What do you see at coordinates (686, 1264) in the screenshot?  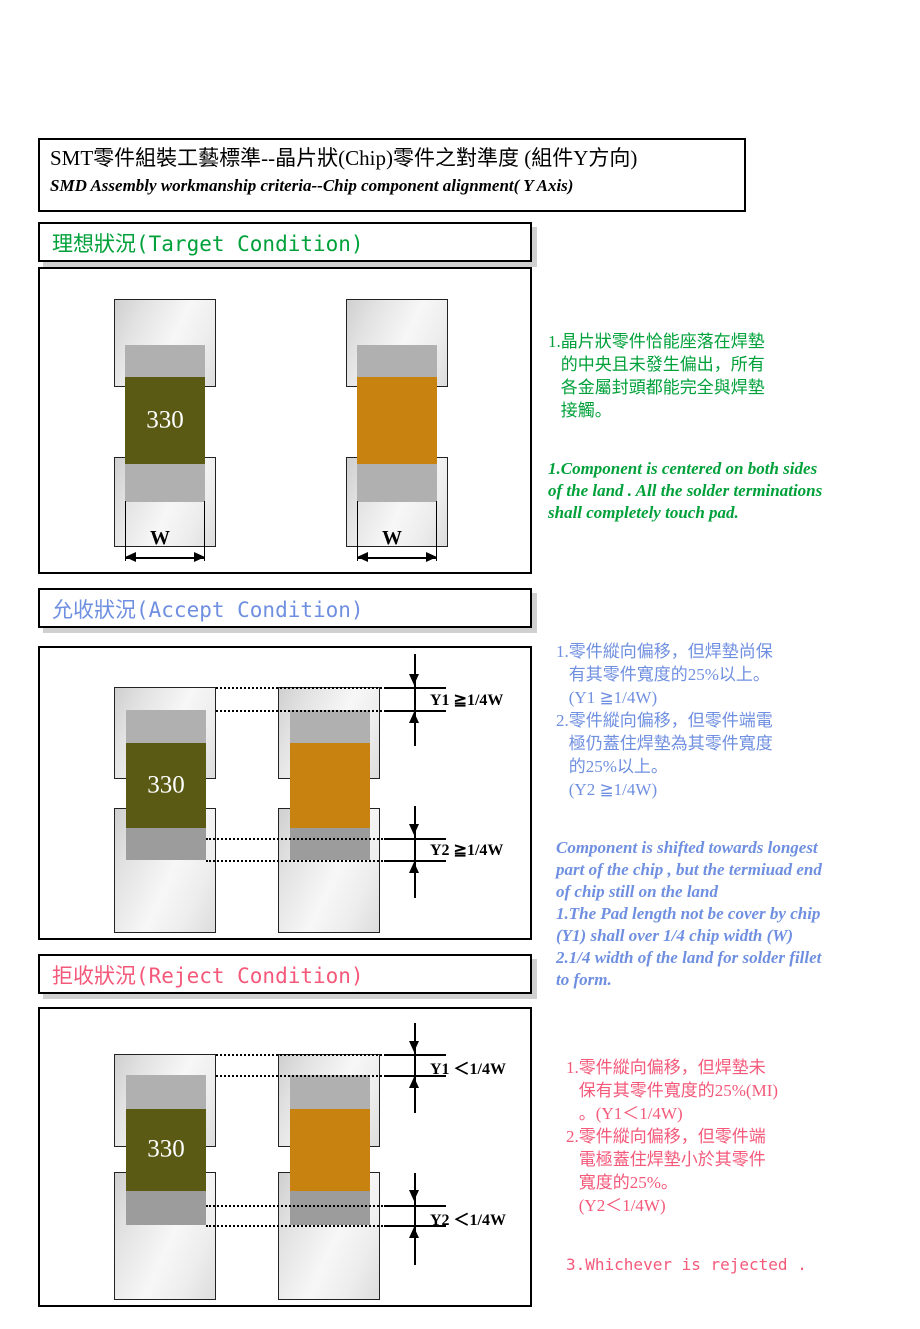 I see `notes-reject-mono: 3.Whichever is rejected .` at bounding box center [686, 1264].